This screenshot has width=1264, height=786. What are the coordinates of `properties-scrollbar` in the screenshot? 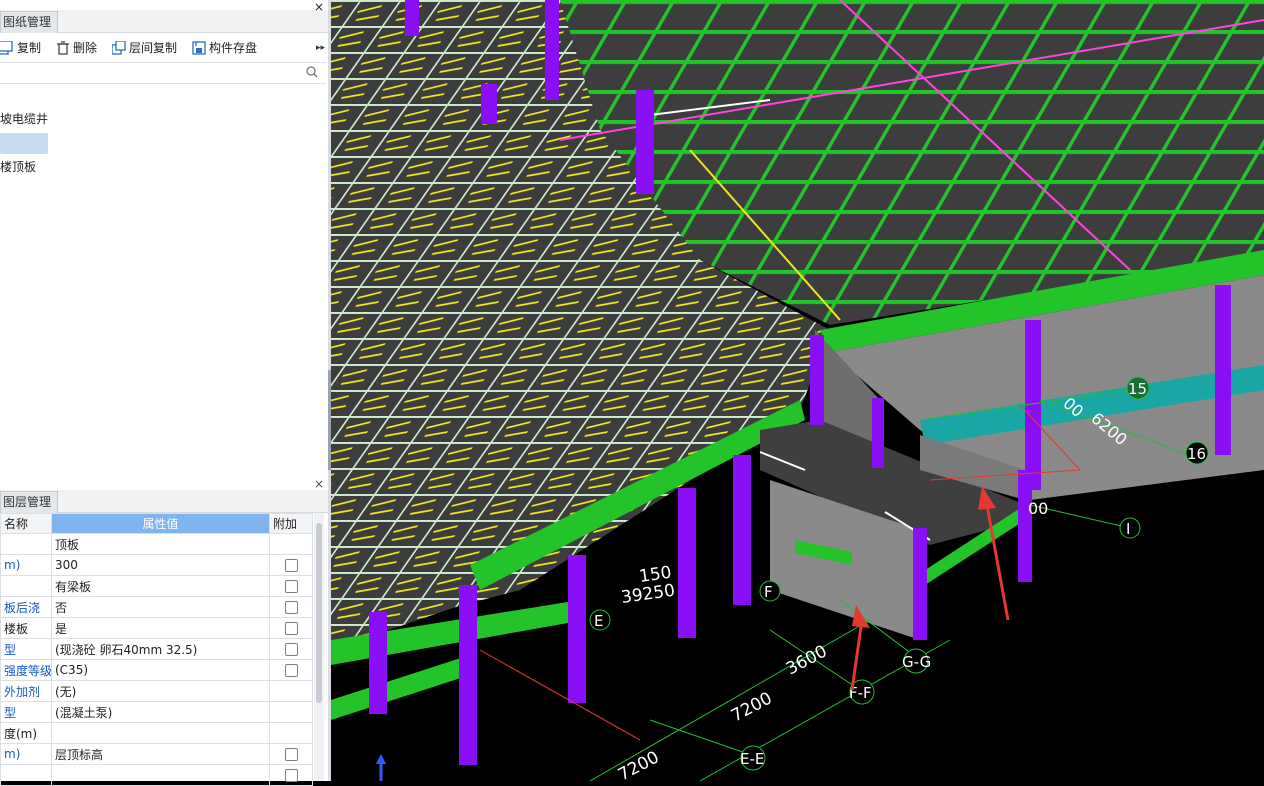 It's located at (319, 647).